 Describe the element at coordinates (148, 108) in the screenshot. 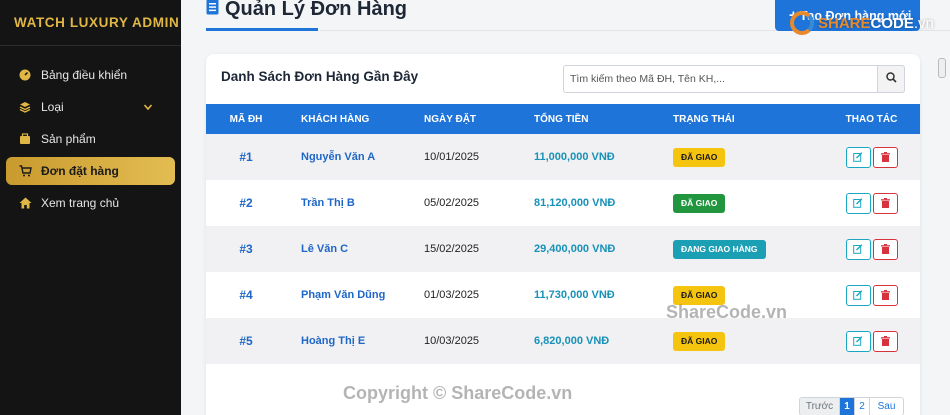

I see `chevron-down-icon` at that location.